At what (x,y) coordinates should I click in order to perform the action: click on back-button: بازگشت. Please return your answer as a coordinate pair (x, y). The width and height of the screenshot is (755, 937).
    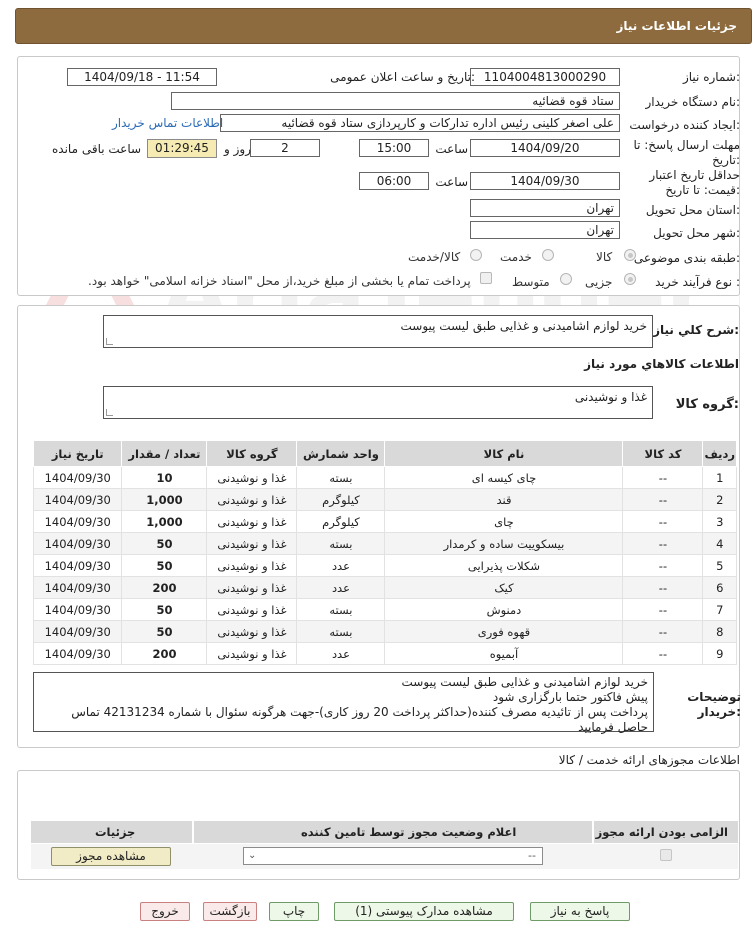
    Looking at the image, I should click on (230, 911).